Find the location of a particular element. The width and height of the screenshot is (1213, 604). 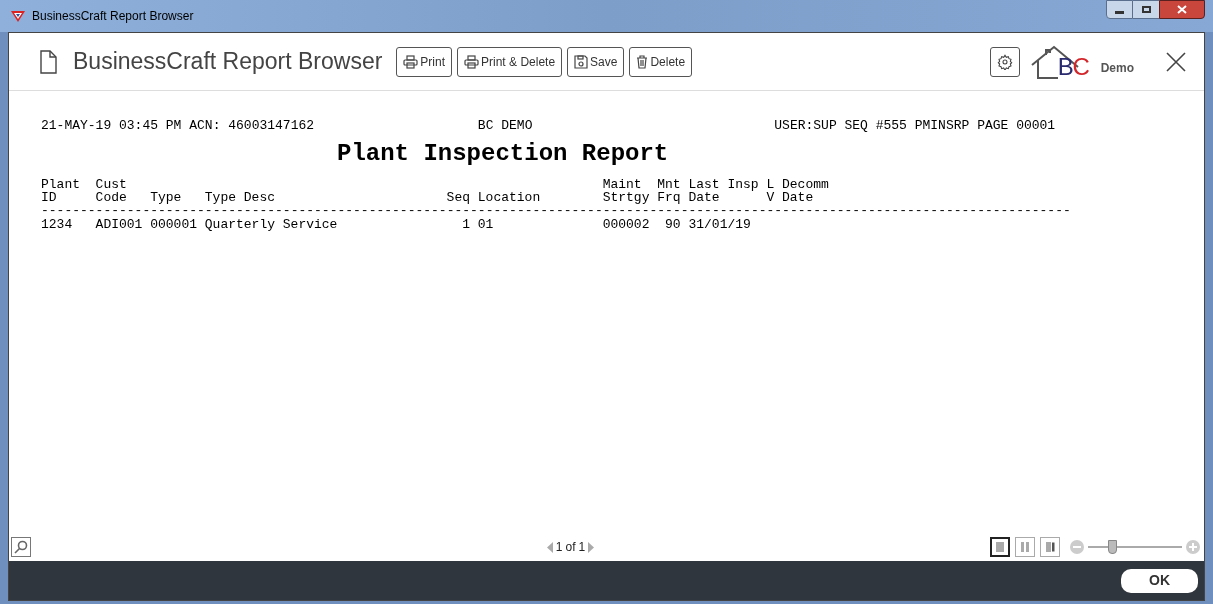

column-header: L V is located at coordinates (771, 191).